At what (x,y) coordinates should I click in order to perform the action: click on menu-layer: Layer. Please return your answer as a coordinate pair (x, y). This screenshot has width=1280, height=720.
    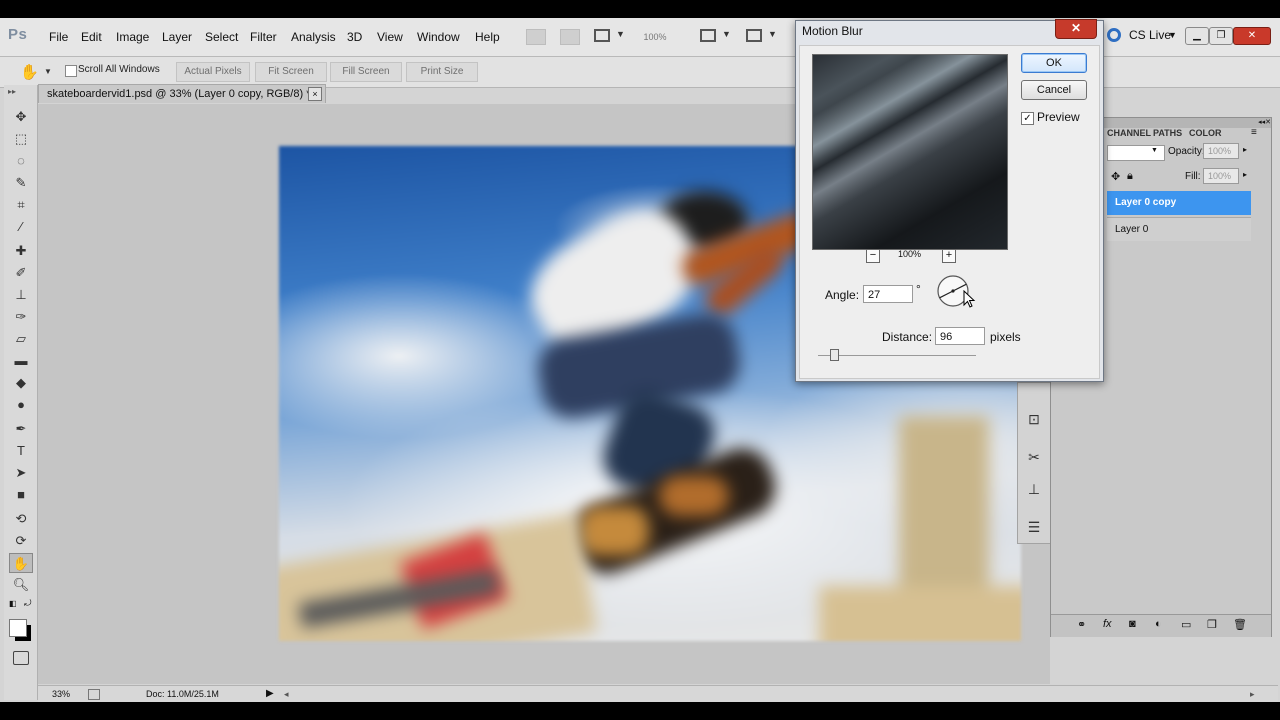
    Looking at the image, I should click on (177, 37).